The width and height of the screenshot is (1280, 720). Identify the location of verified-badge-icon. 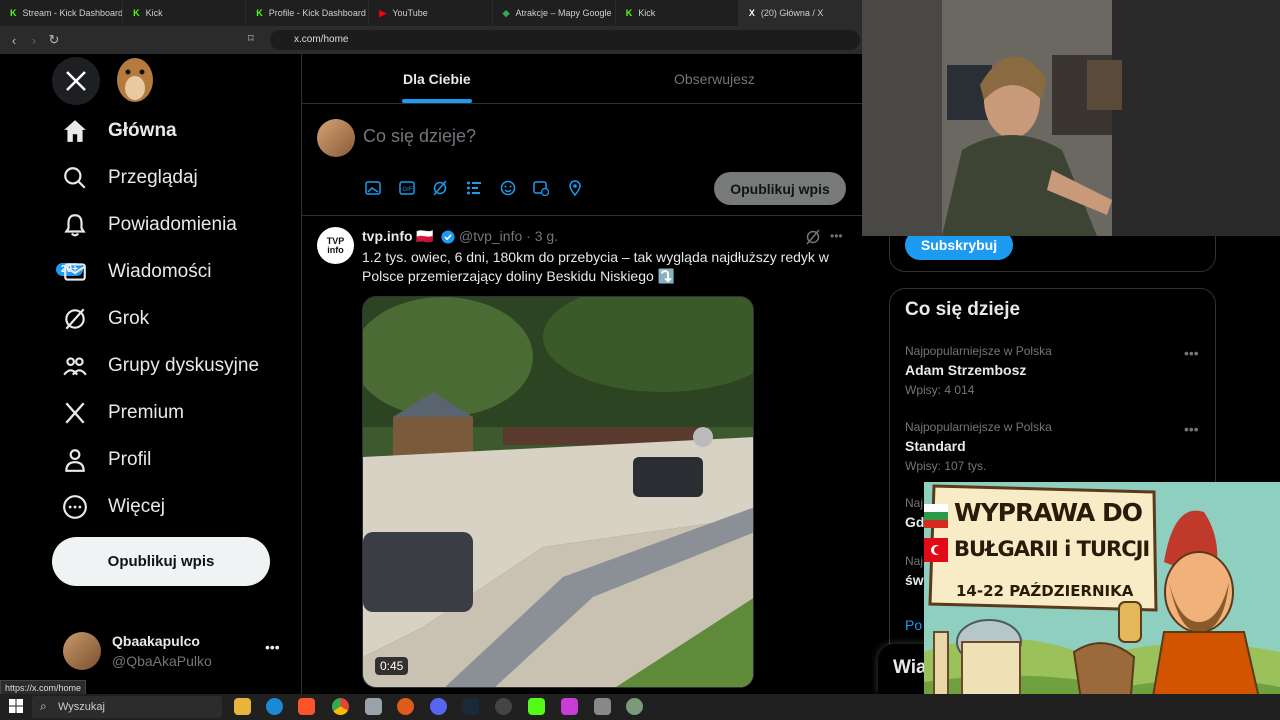
(448, 237).